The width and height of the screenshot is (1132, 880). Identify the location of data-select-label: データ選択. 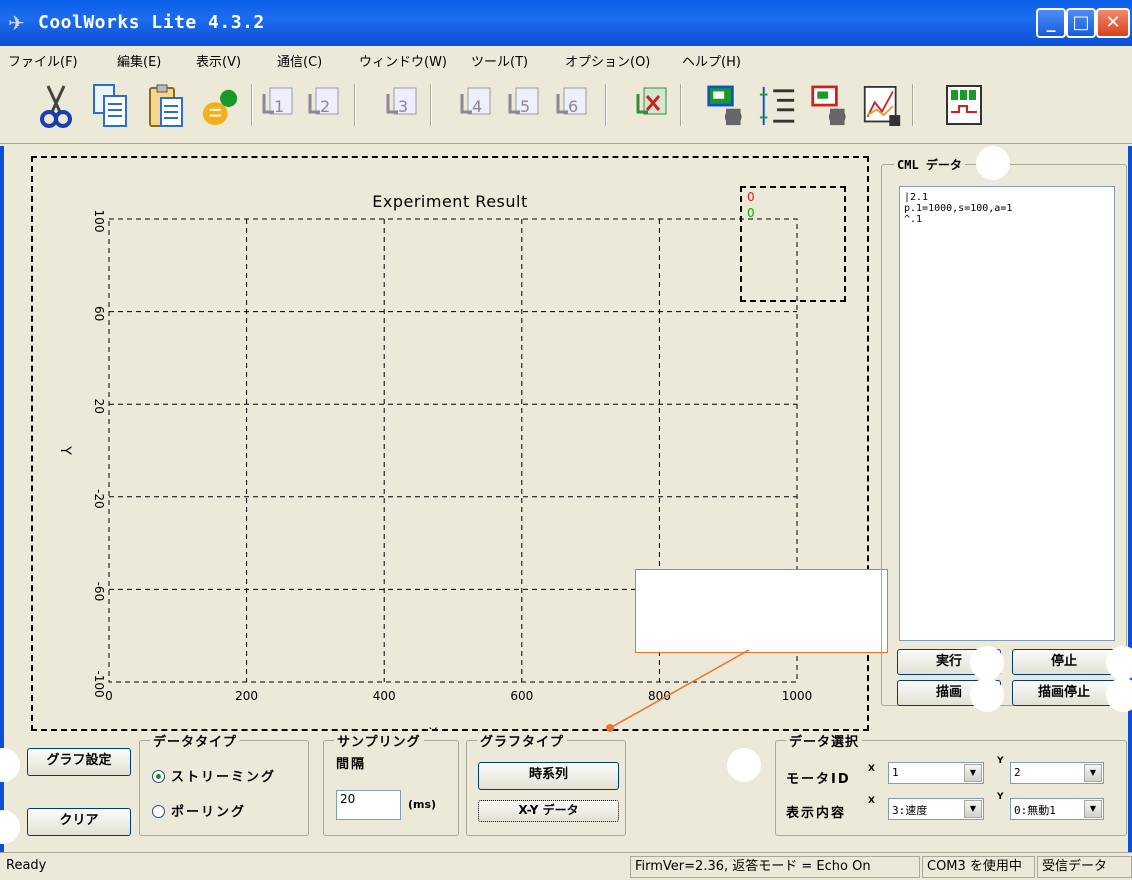
(824, 740).